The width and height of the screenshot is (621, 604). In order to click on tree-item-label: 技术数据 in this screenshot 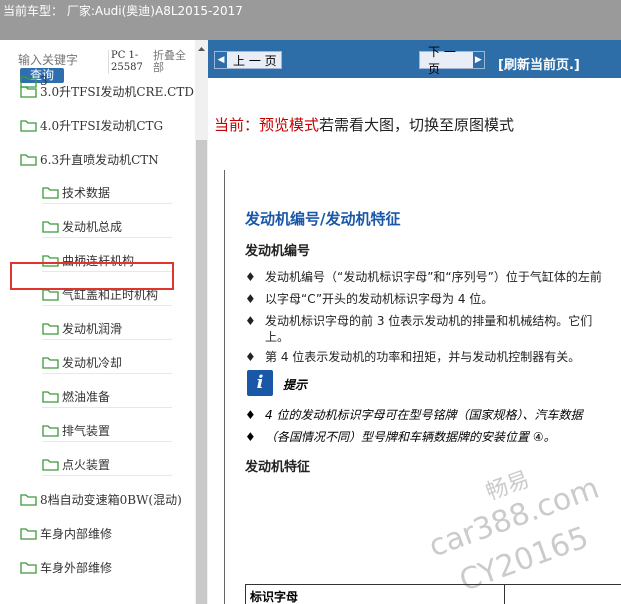, I will do `click(86, 193)`.